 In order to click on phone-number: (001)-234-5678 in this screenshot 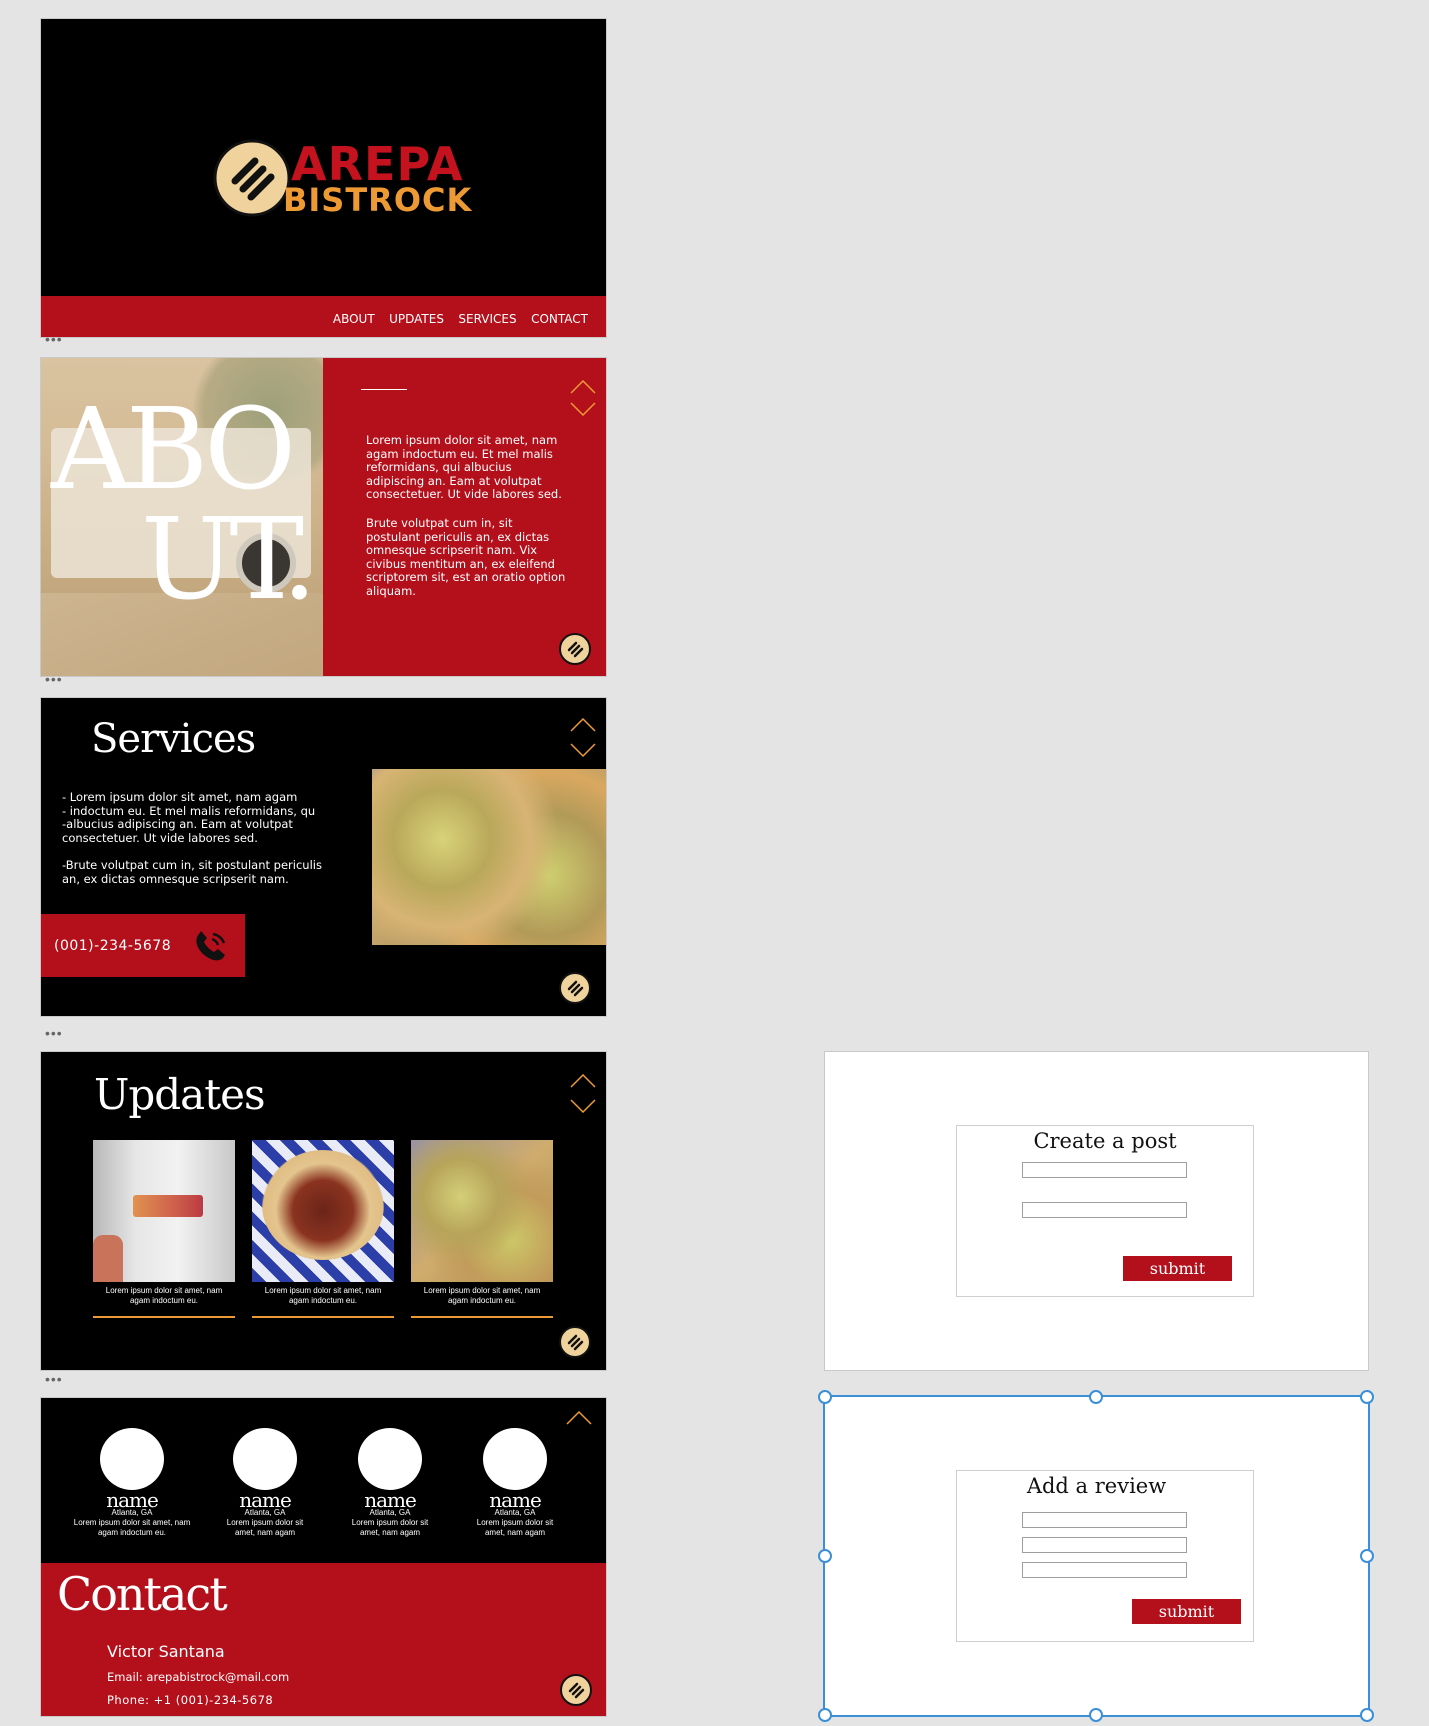, I will do `click(113, 946)`.